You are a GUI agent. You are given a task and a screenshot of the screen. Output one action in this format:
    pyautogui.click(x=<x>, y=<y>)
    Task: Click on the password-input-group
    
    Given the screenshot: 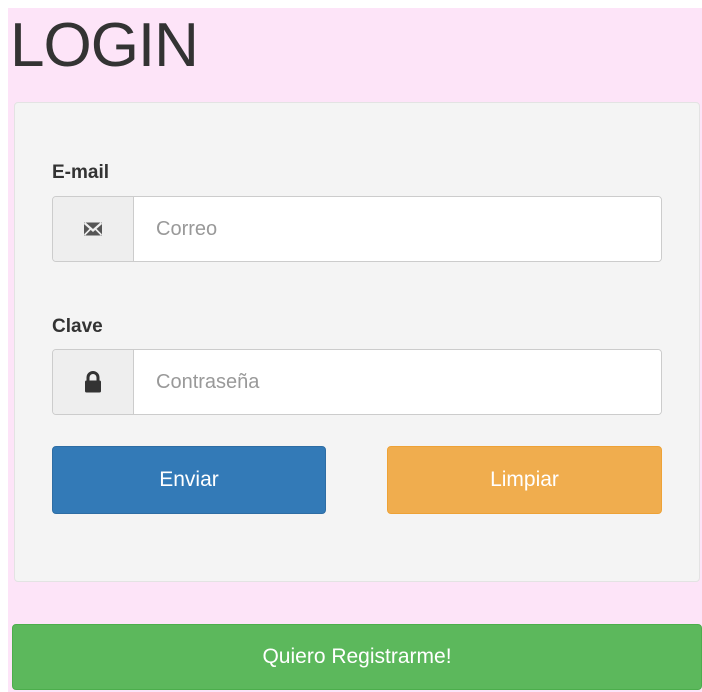 What is the action you would take?
    pyautogui.click(x=357, y=382)
    